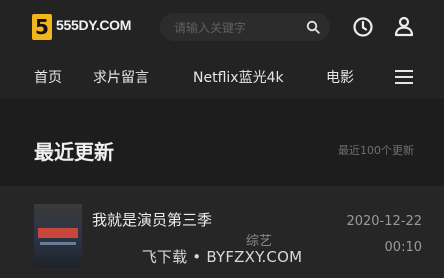 The width and height of the screenshot is (444, 278). Describe the element at coordinates (340, 77) in the screenshot. I see `nav-item-movies: 电影` at that location.